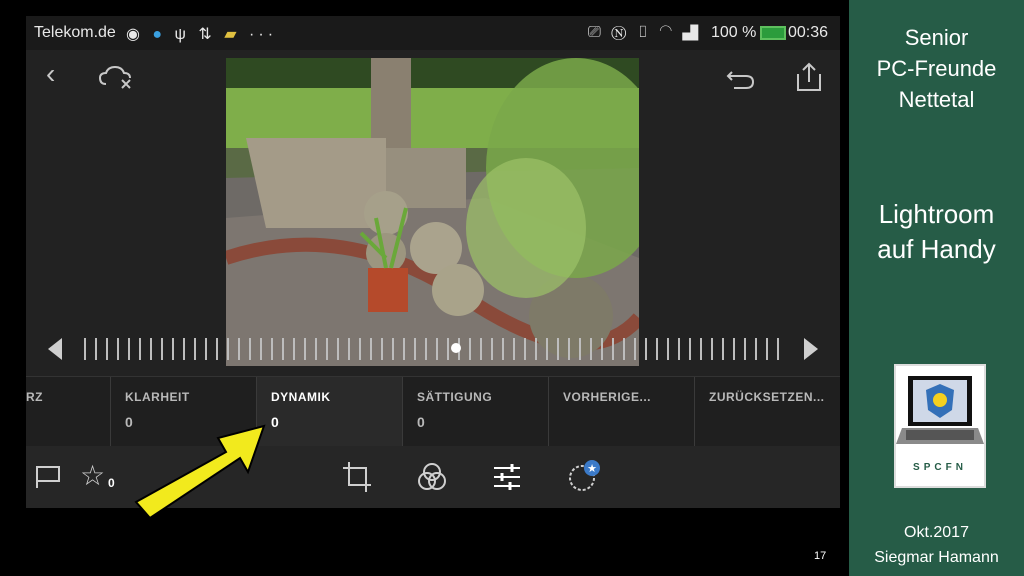  Describe the element at coordinates (584, 476) in the screenshot. I see `selective-edit-icon: ★` at that location.